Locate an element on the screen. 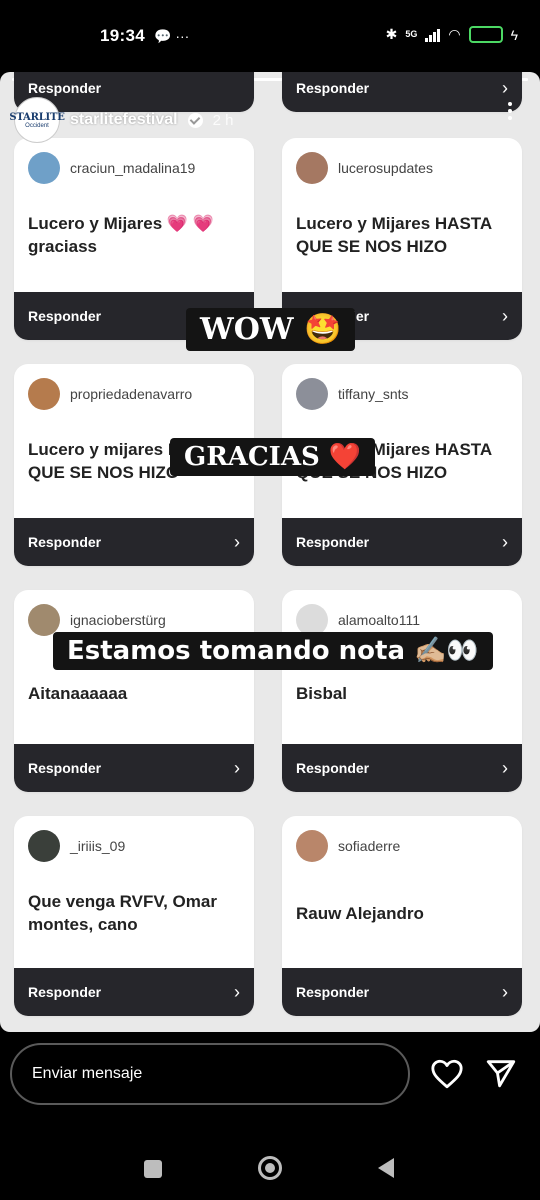  charging-icon: ϟ is located at coordinates (514, 34).